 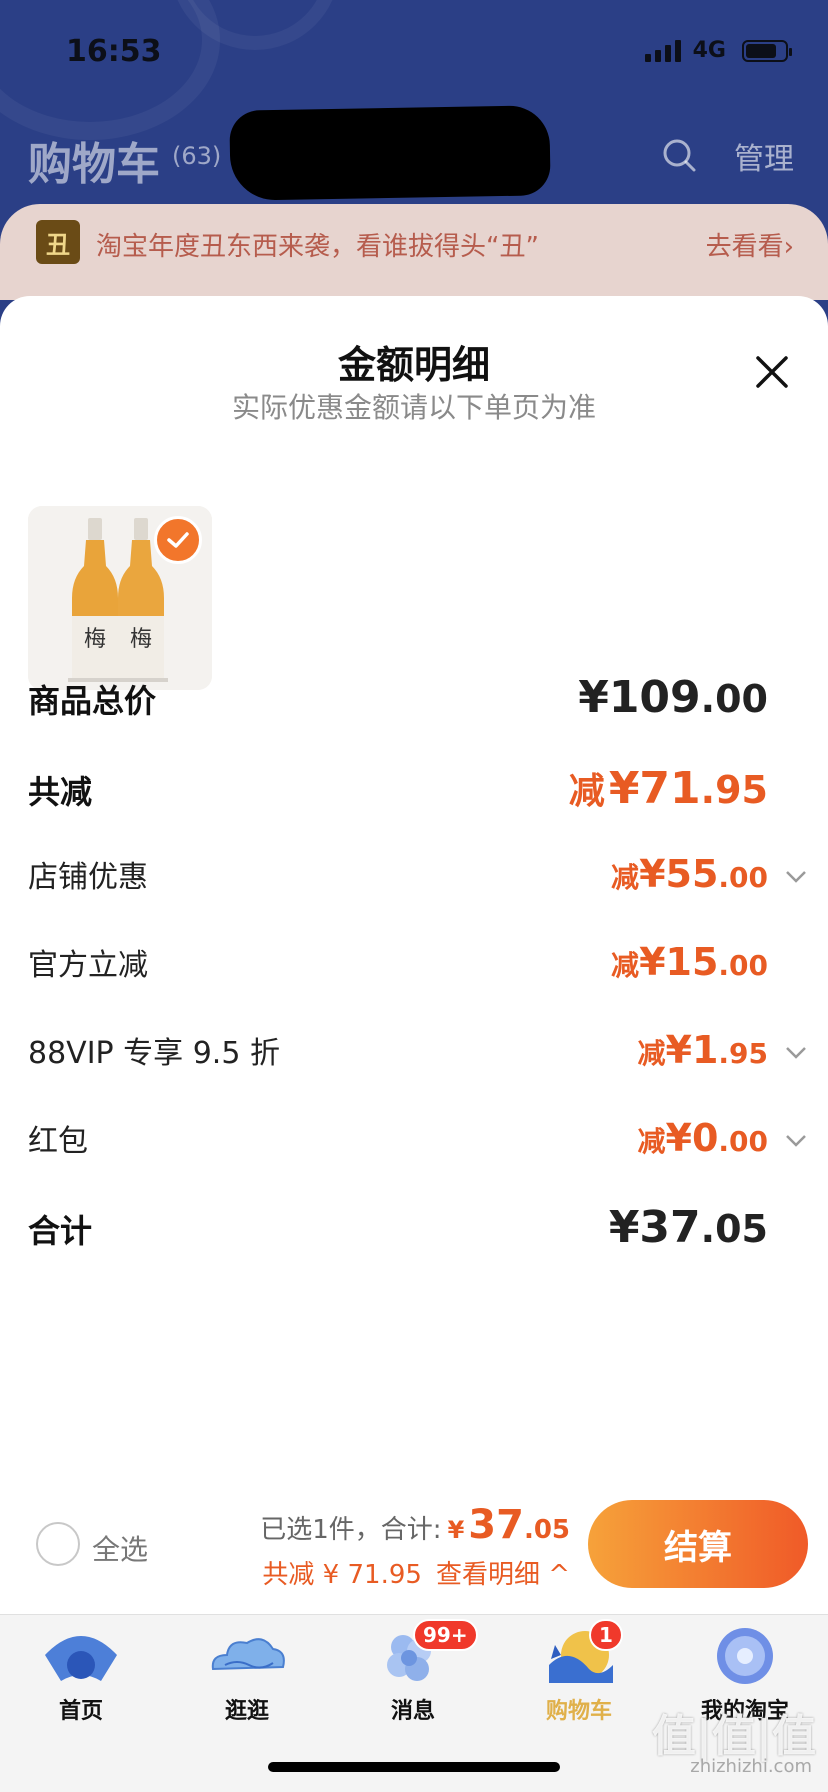 I want to click on row-value: 减 ¥71.95, so click(x=668, y=788).